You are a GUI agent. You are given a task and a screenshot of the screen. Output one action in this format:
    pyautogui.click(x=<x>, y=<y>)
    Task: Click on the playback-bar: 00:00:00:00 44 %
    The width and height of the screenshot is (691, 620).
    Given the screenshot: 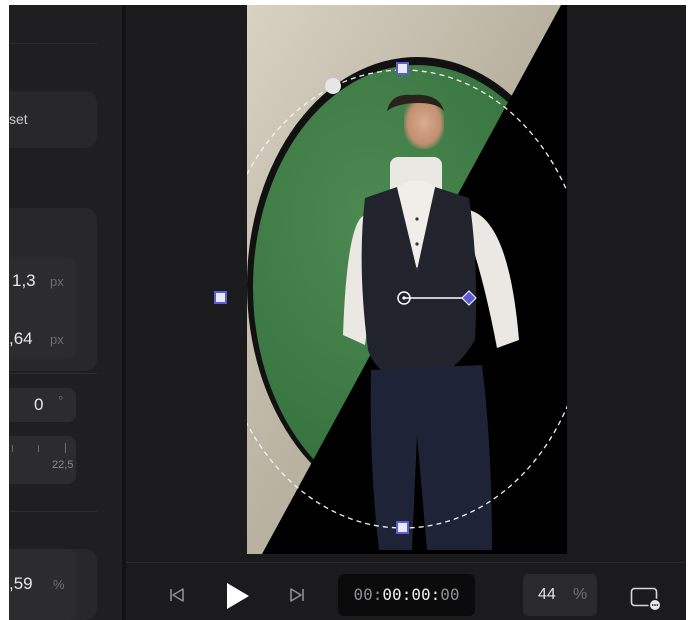 What is the action you would take?
    pyautogui.click(x=406, y=591)
    